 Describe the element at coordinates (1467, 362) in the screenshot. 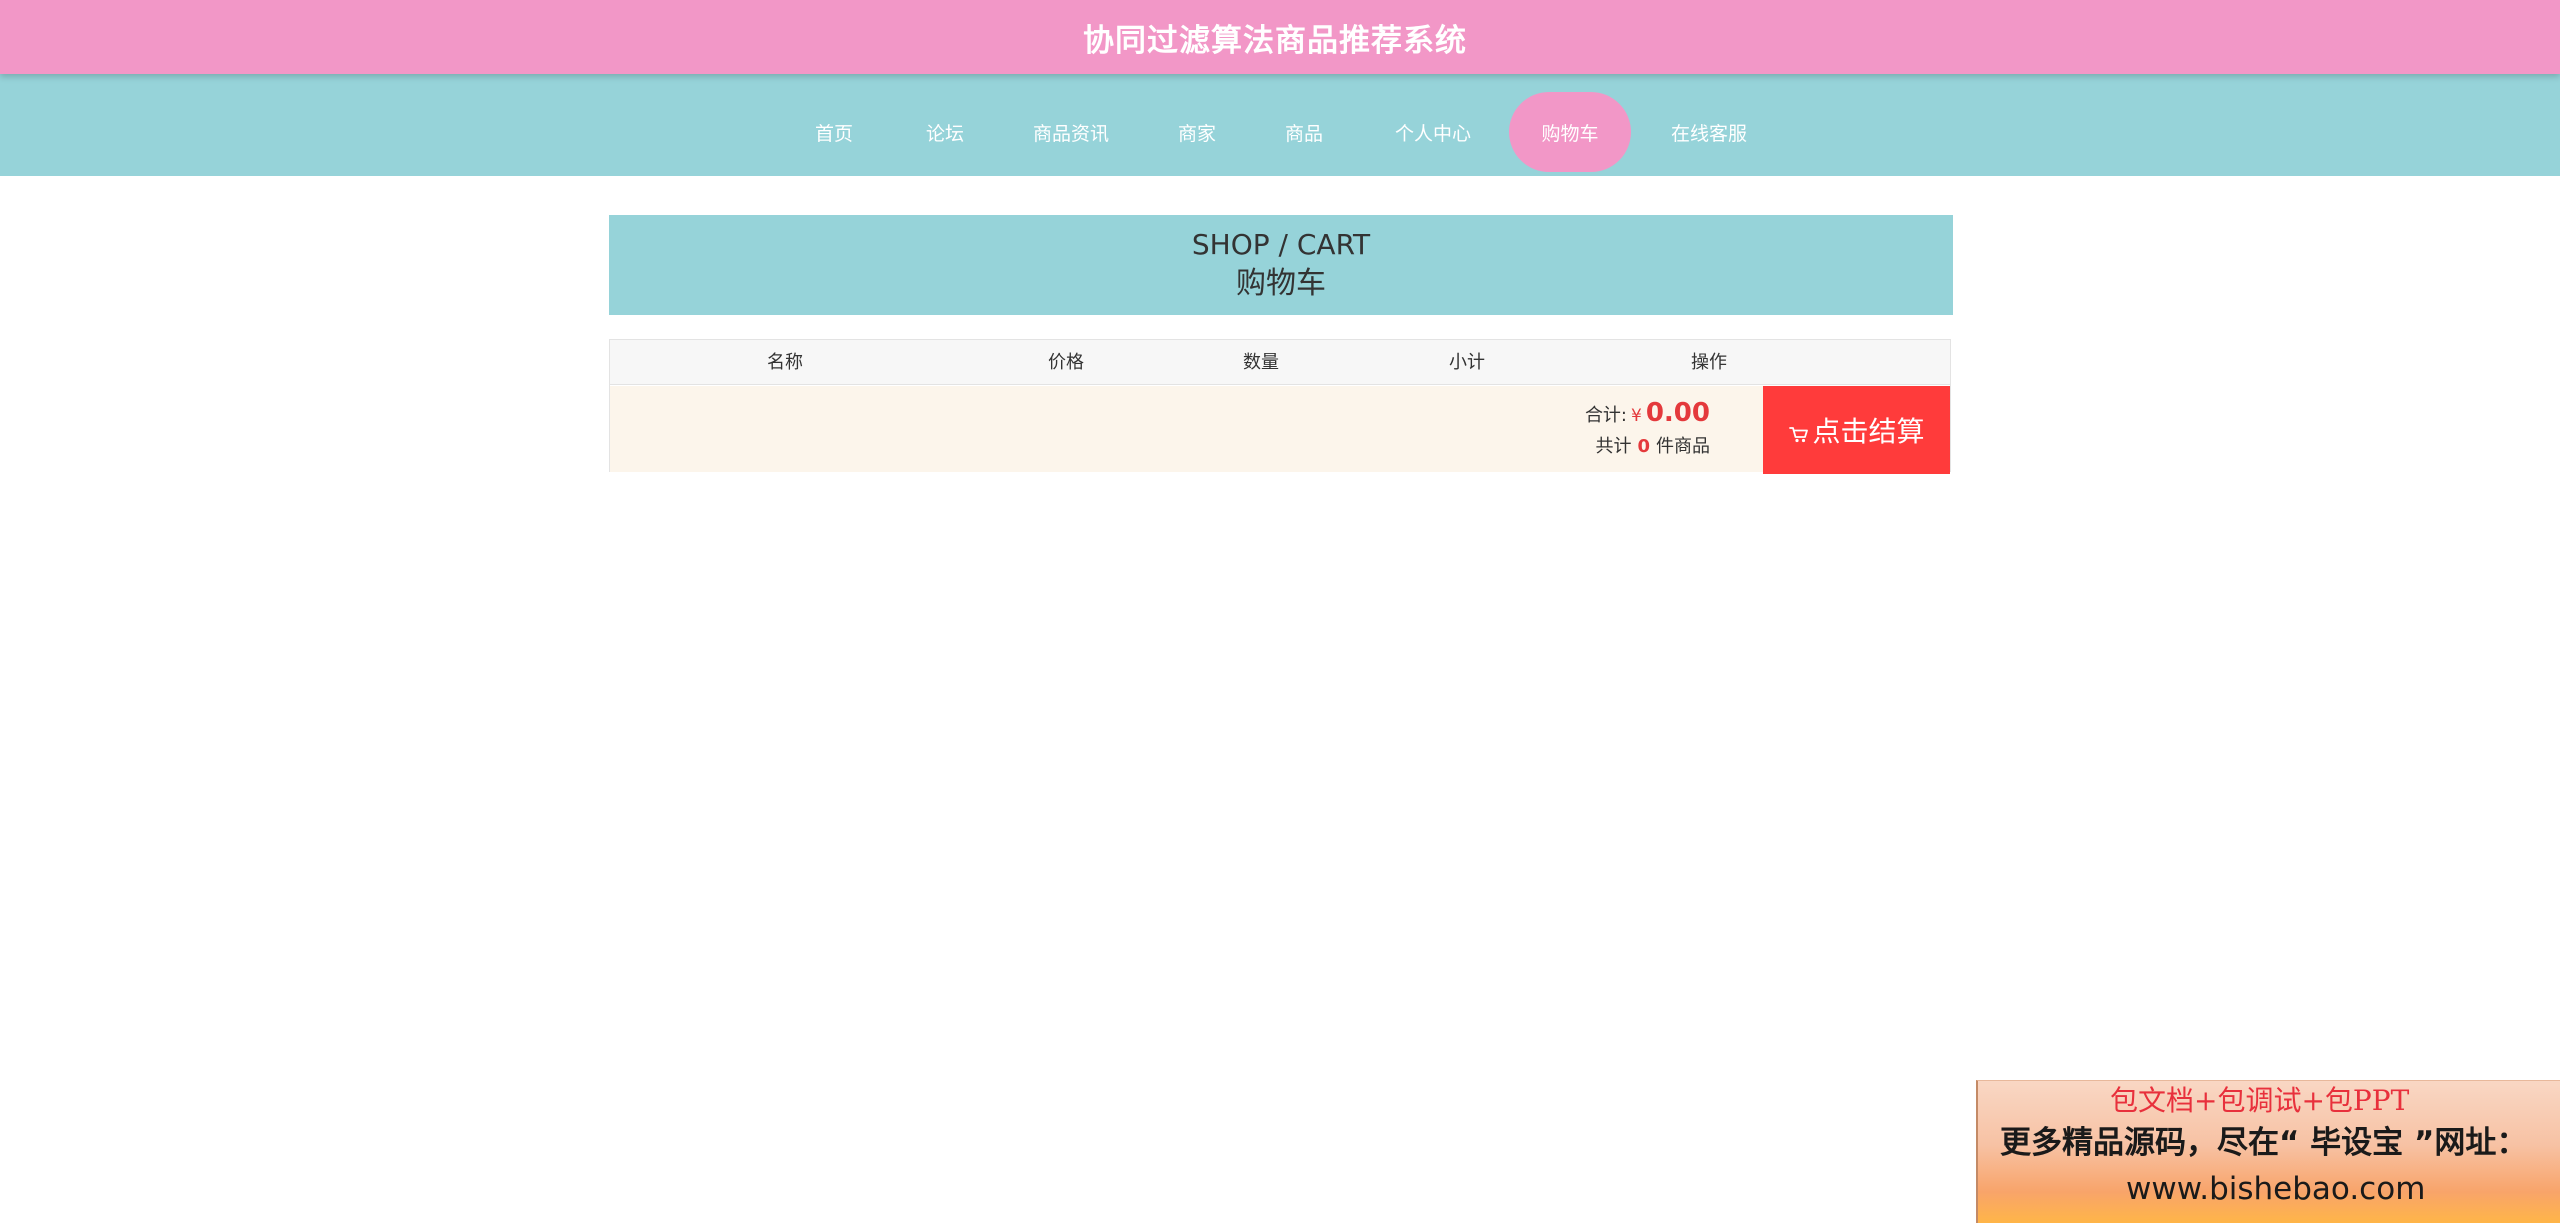

I see `column-header-subtotal: 小计` at that location.